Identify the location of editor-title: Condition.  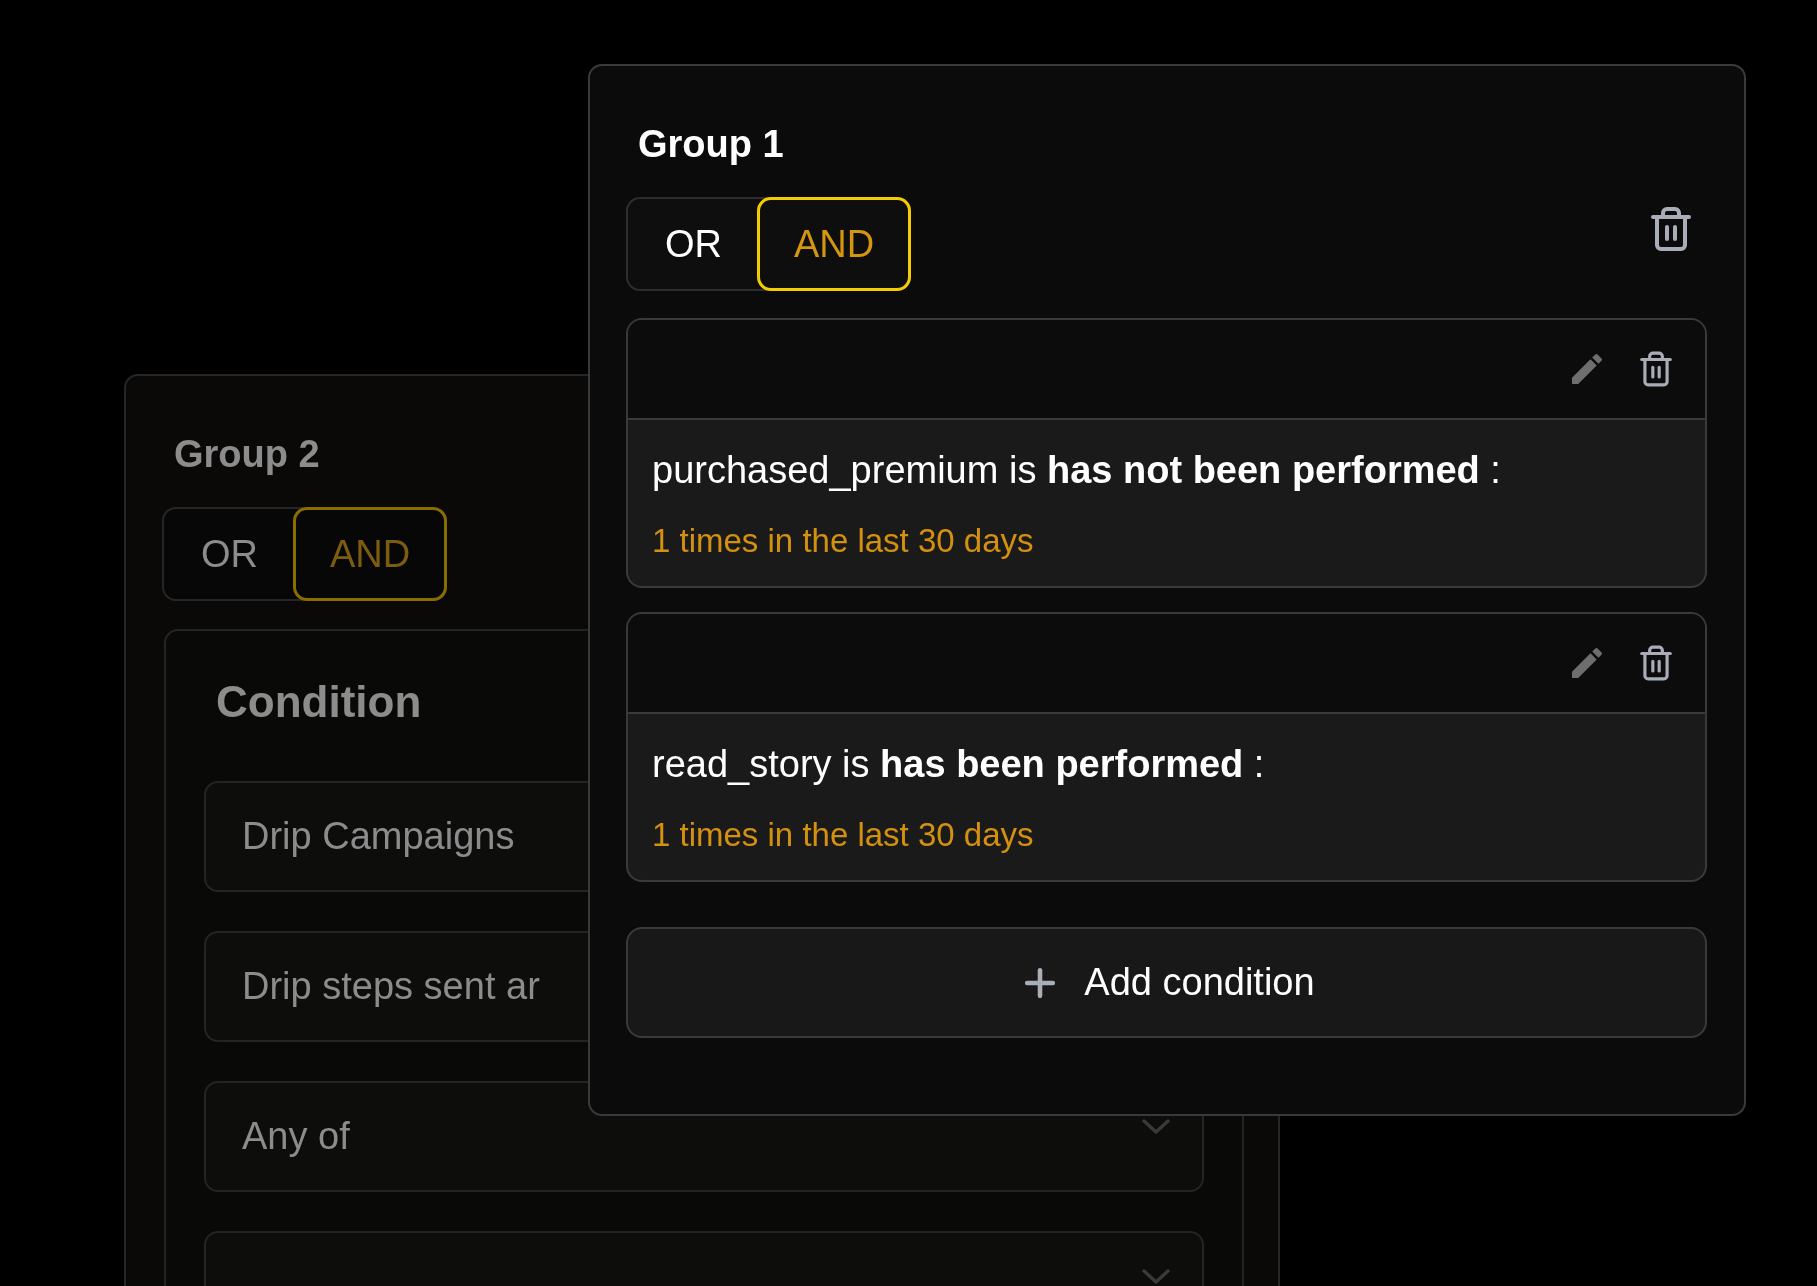
(319, 702).